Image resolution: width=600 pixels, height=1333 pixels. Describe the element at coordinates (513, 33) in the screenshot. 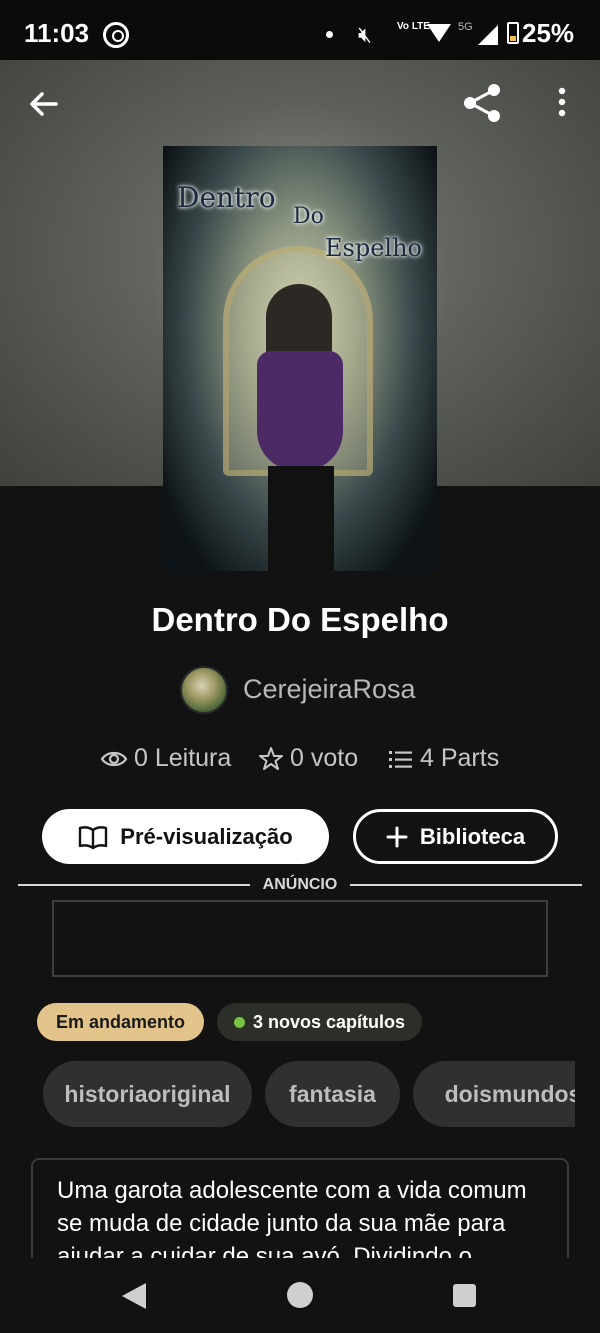

I see `battery-icon` at that location.